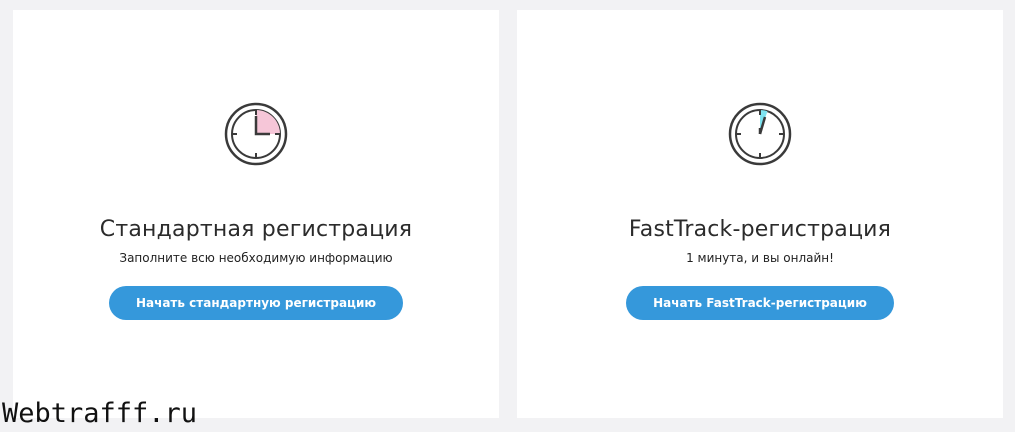  I want to click on fasttrack-registration-title: FastTrack-регистрация, so click(760, 229).